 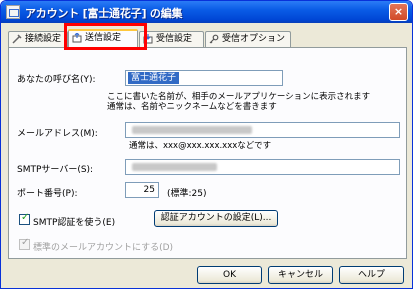 I want to click on receive-icon, so click(x=148, y=39).